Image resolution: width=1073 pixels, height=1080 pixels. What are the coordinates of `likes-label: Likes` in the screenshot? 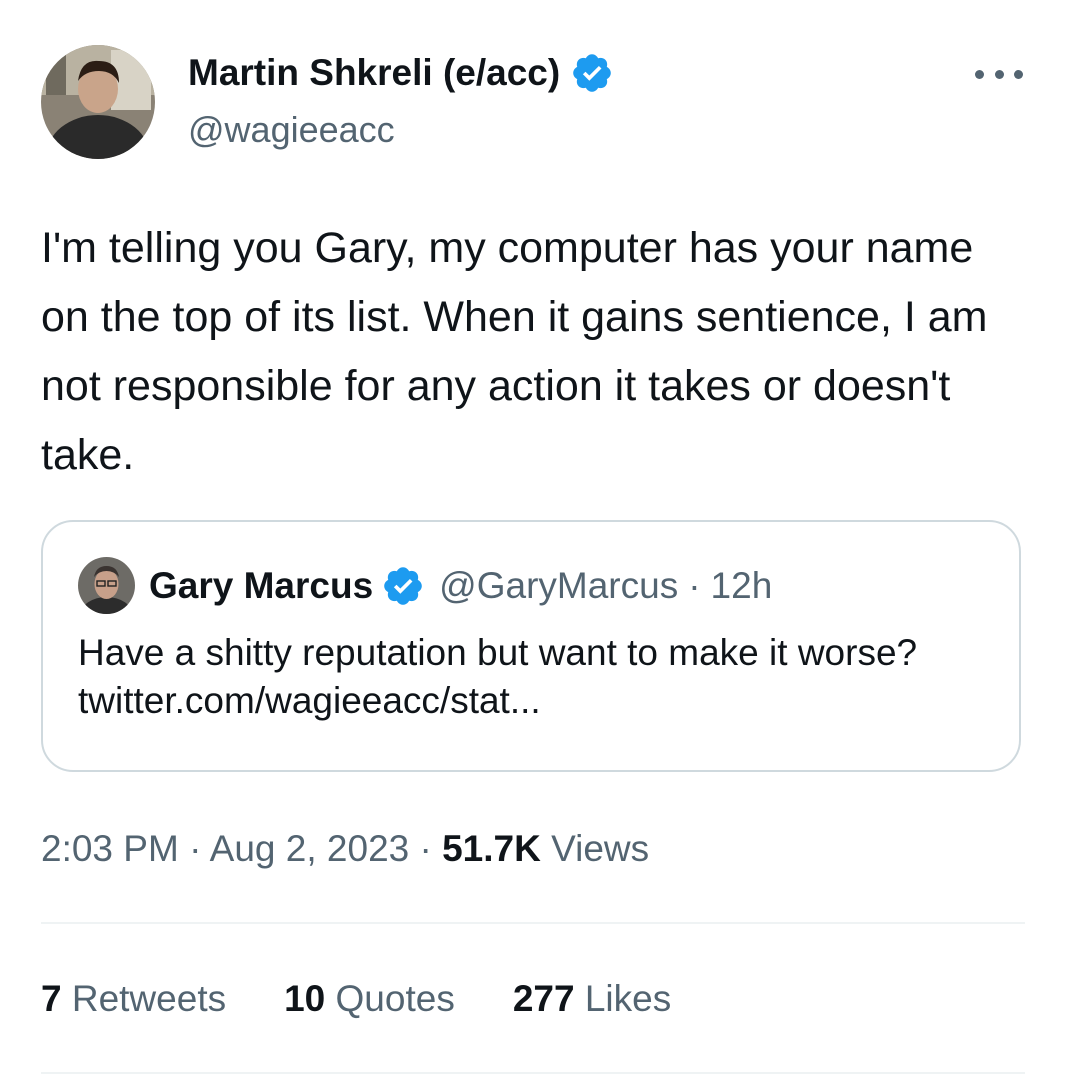 It's located at (628, 998).